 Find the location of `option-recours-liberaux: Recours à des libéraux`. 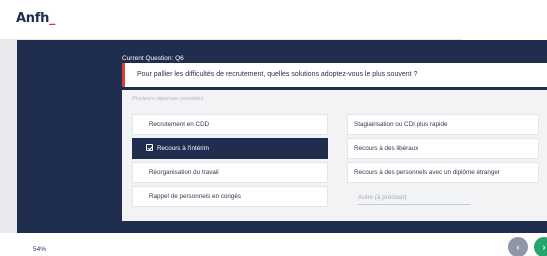

option-recours-liberaux: Recours à des libéraux is located at coordinates (443, 148).